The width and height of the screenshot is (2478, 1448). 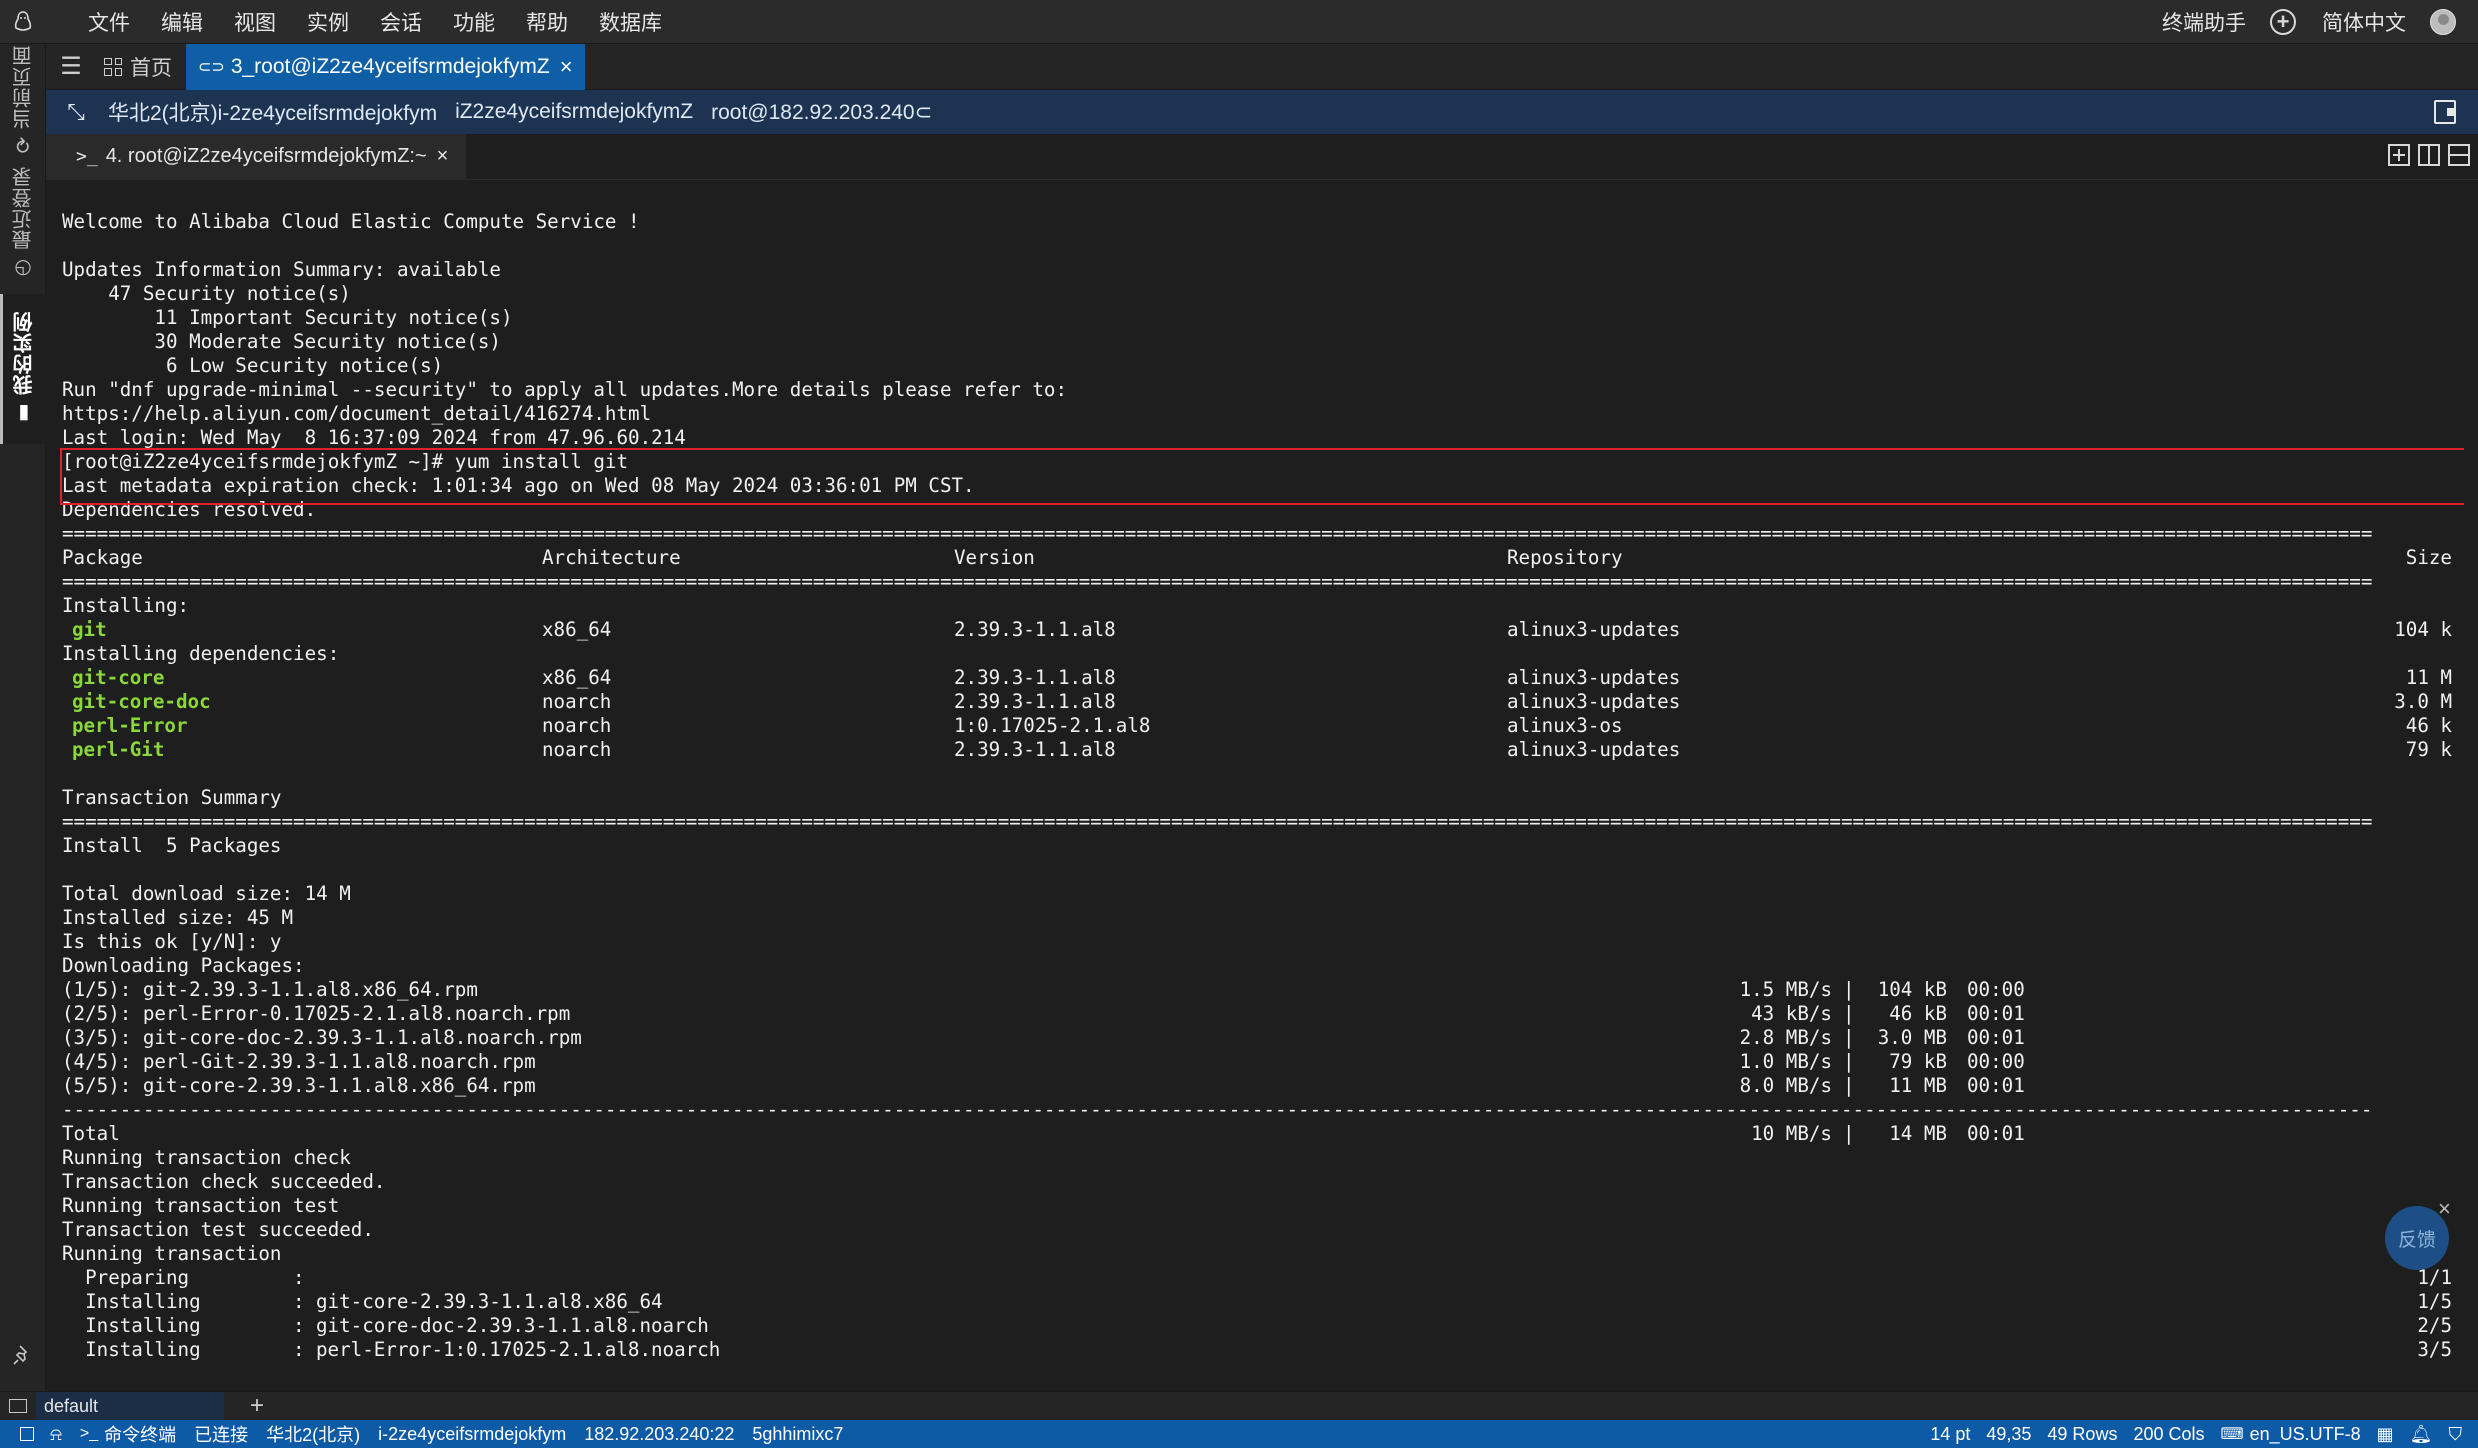 What do you see at coordinates (1791, 1133) in the screenshot?
I see `download-speed: 10 MB/s` at bounding box center [1791, 1133].